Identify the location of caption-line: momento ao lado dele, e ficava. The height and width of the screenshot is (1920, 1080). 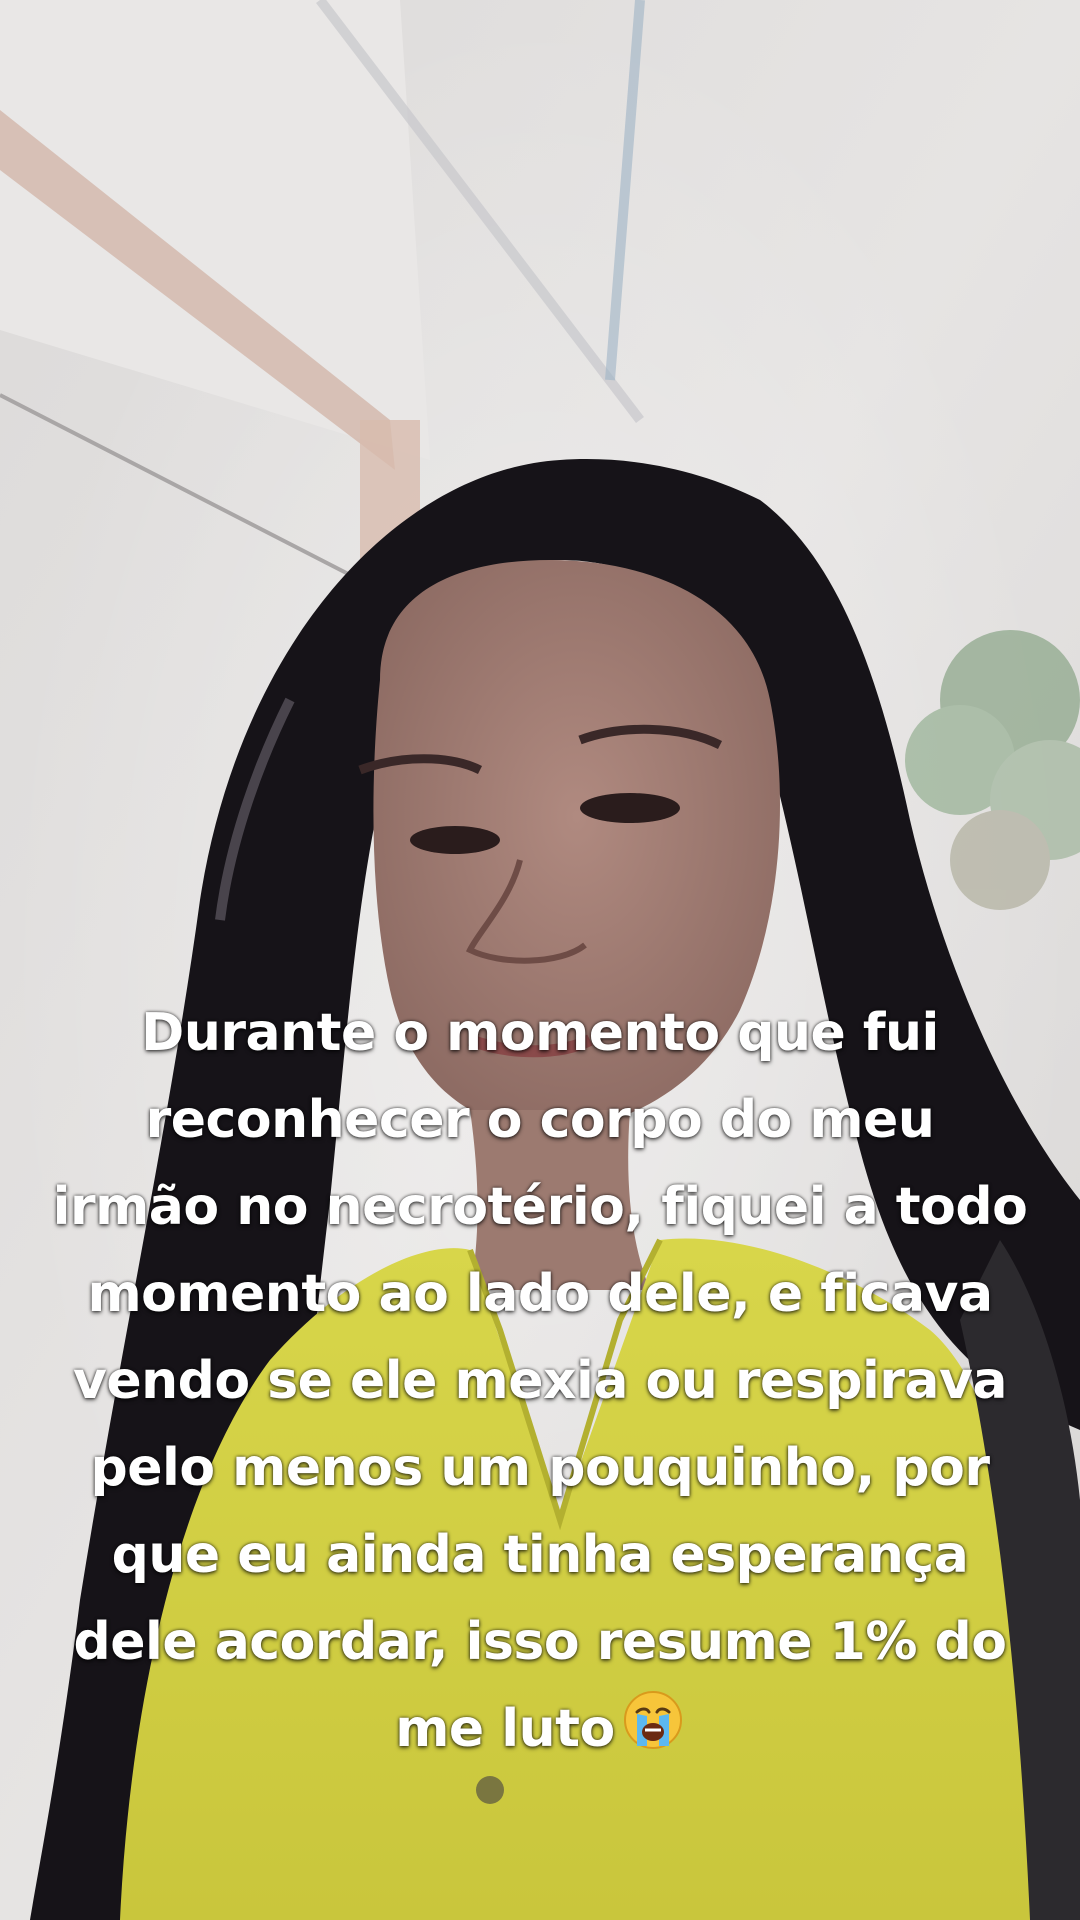
(540, 1294).